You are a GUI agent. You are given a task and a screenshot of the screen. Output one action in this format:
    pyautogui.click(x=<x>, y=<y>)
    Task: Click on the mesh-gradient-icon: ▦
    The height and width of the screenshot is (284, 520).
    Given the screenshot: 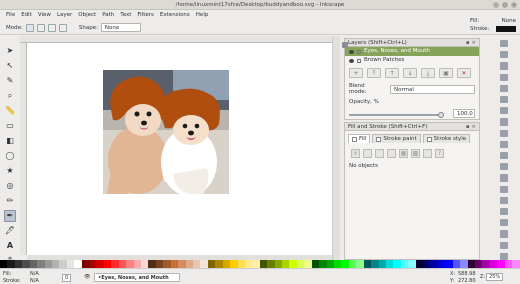 What is the action you would take?
    pyautogui.click(x=403, y=153)
    